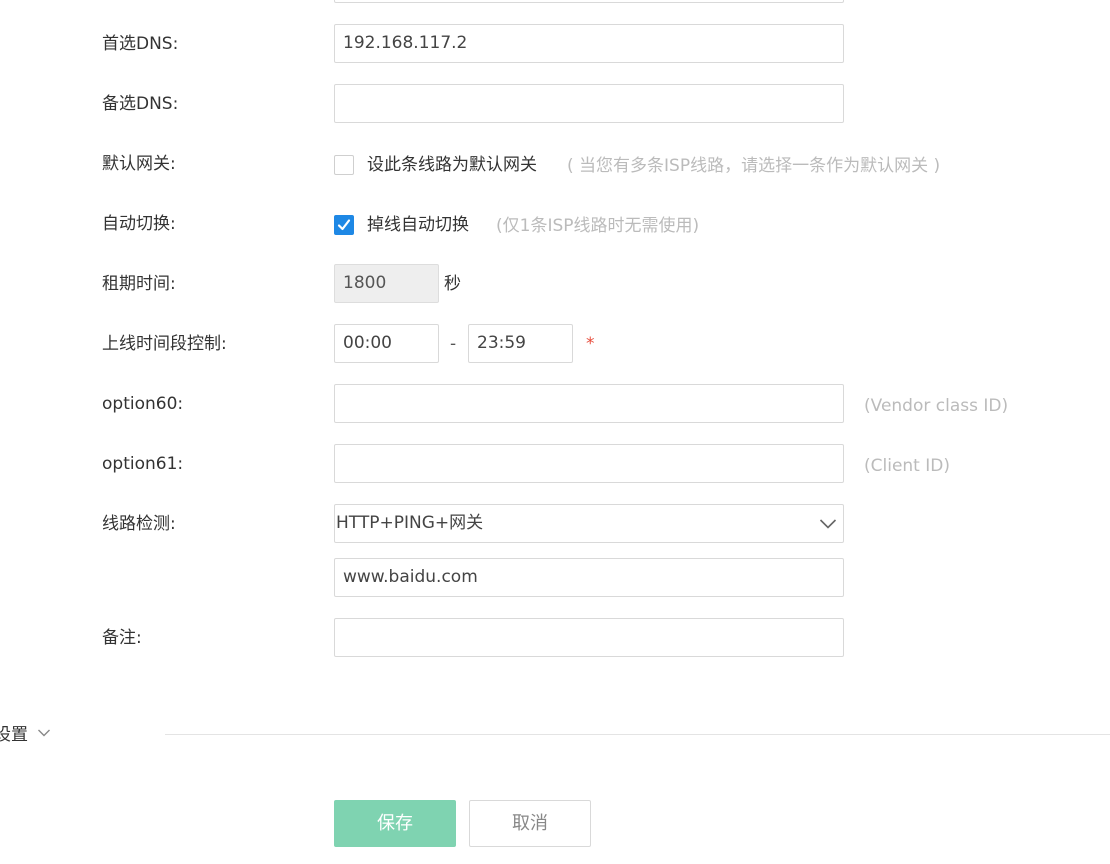  I want to click on primary-dns-label: 首选DNS:, so click(140, 44).